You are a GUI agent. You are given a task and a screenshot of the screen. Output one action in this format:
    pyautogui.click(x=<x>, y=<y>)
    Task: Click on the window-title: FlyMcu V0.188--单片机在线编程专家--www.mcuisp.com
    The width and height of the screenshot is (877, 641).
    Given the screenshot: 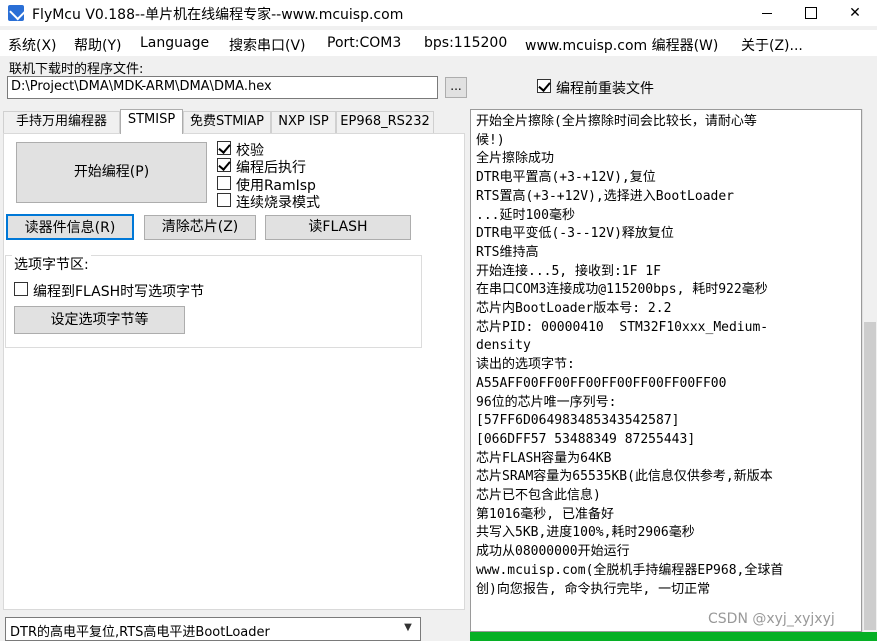 What is the action you would take?
    pyautogui.click(x=218, y=15)
    